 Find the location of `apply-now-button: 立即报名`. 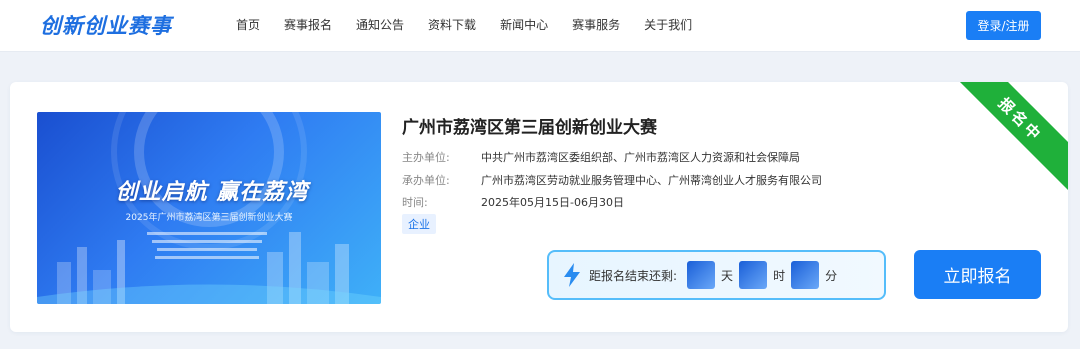

apply-now-button: 立即报名 is located at coordinates (977, 274).